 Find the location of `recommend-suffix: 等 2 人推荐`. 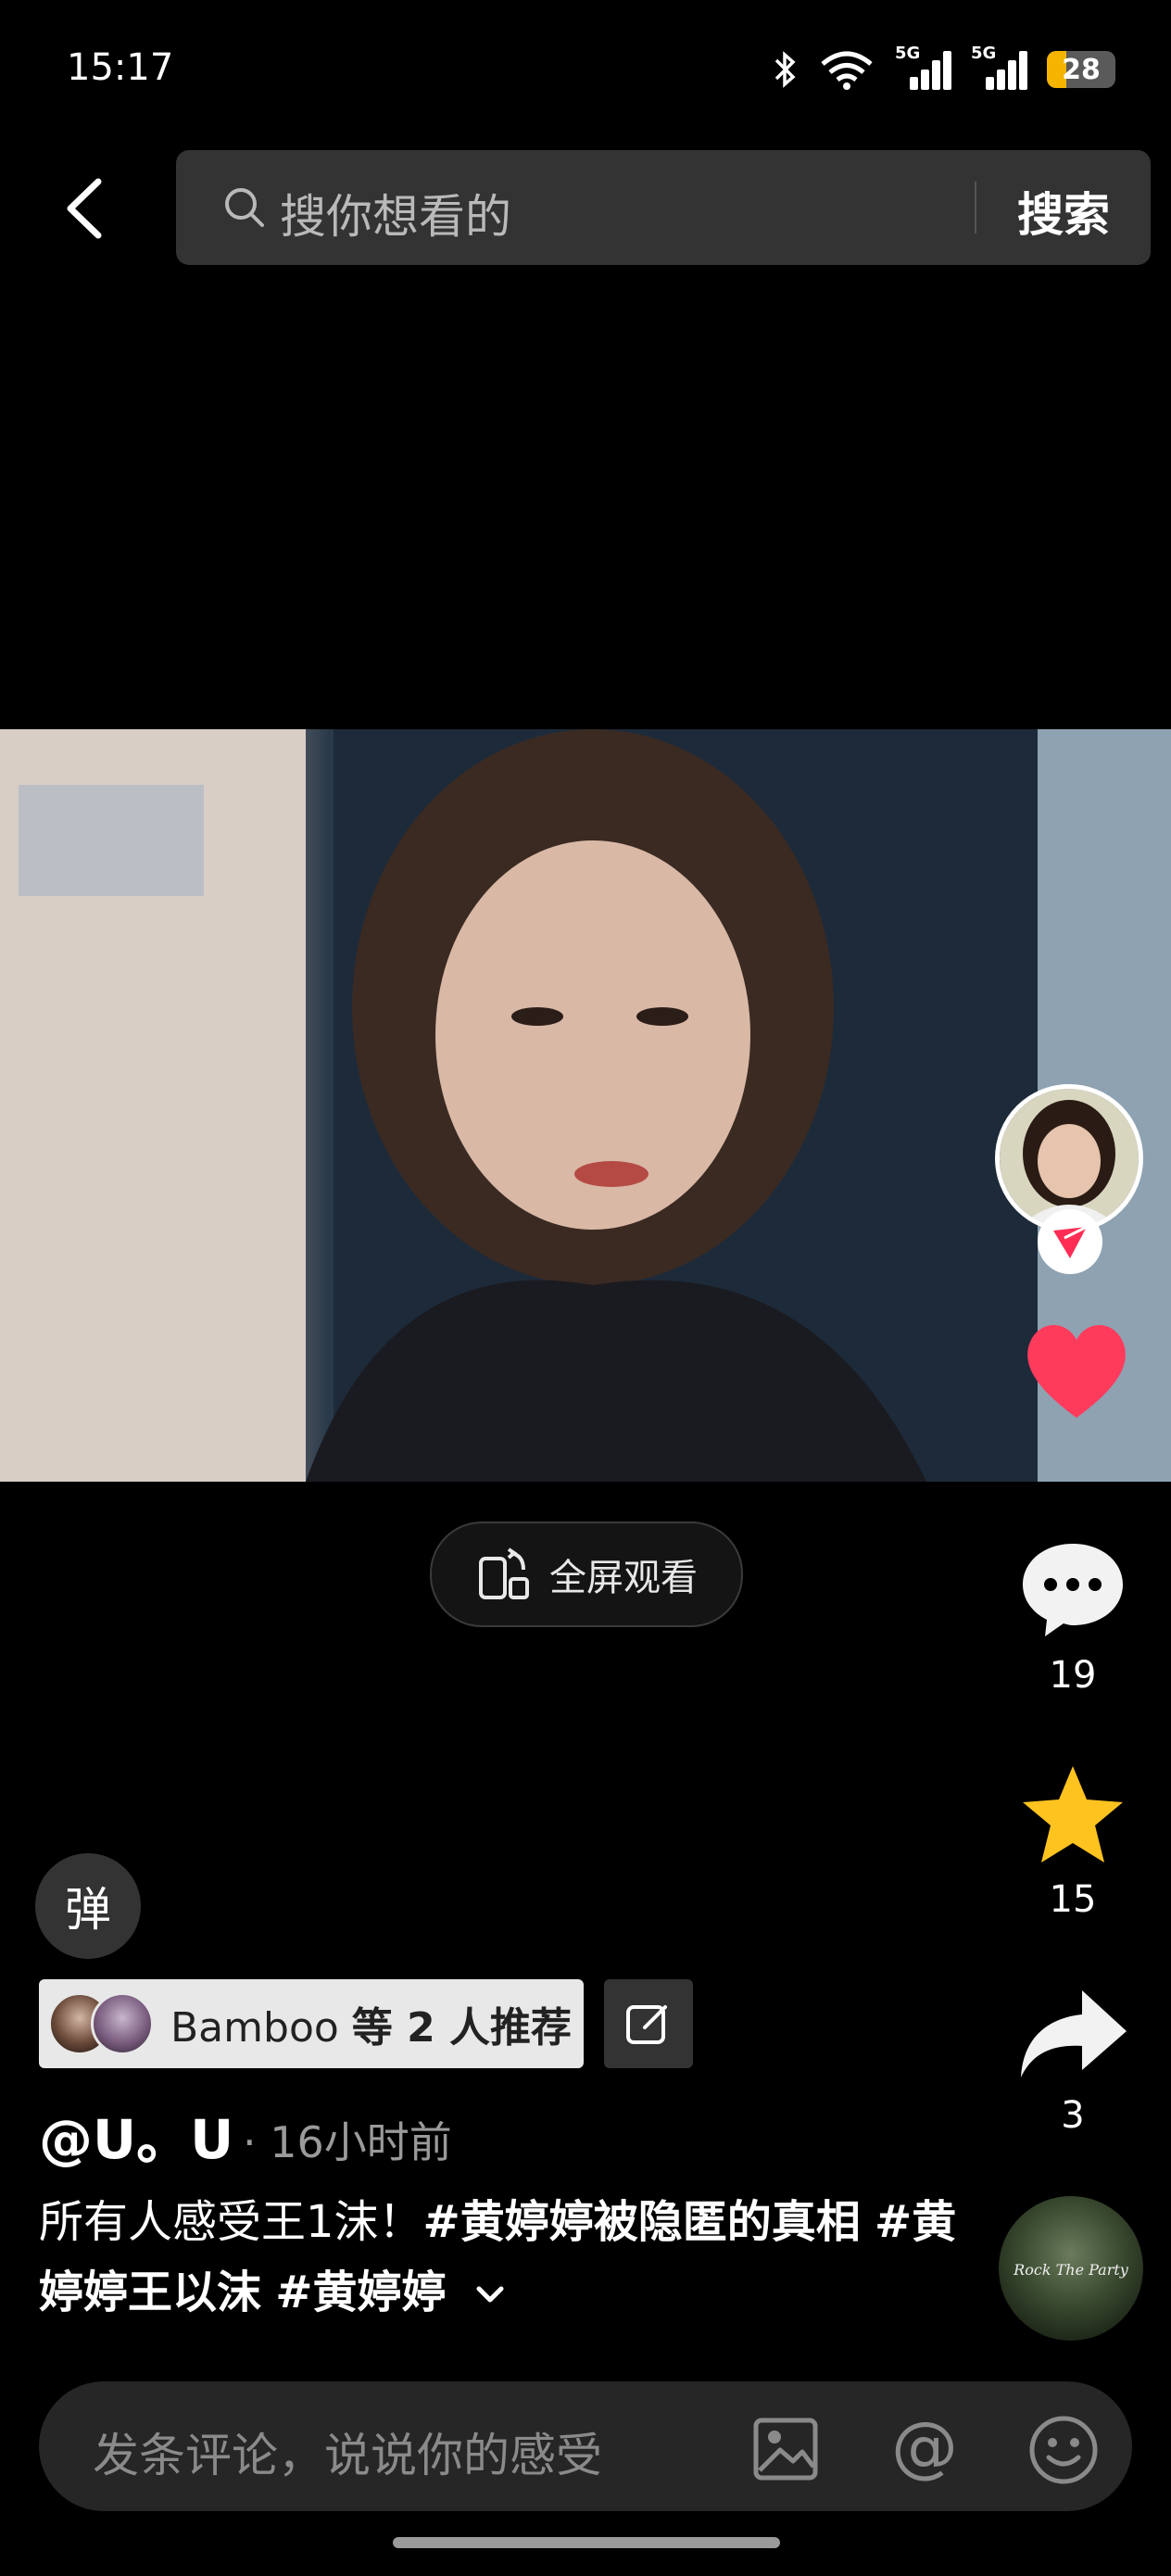

recommend-suffix: 等 2 人推荐 is located at coordinates (462, 2028).